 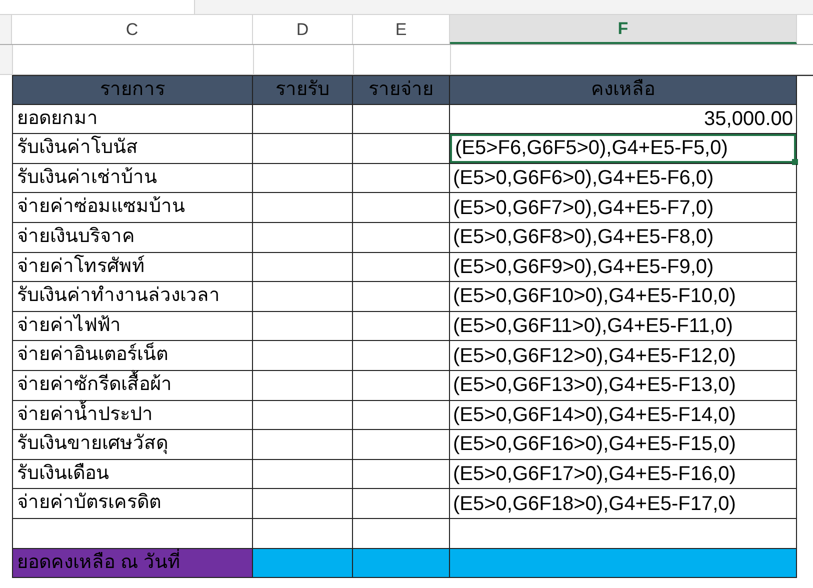 I want to click on table-cell: (E5>0,G6F16>0),G4+E5-F15,0), so click(x=623, y=444).